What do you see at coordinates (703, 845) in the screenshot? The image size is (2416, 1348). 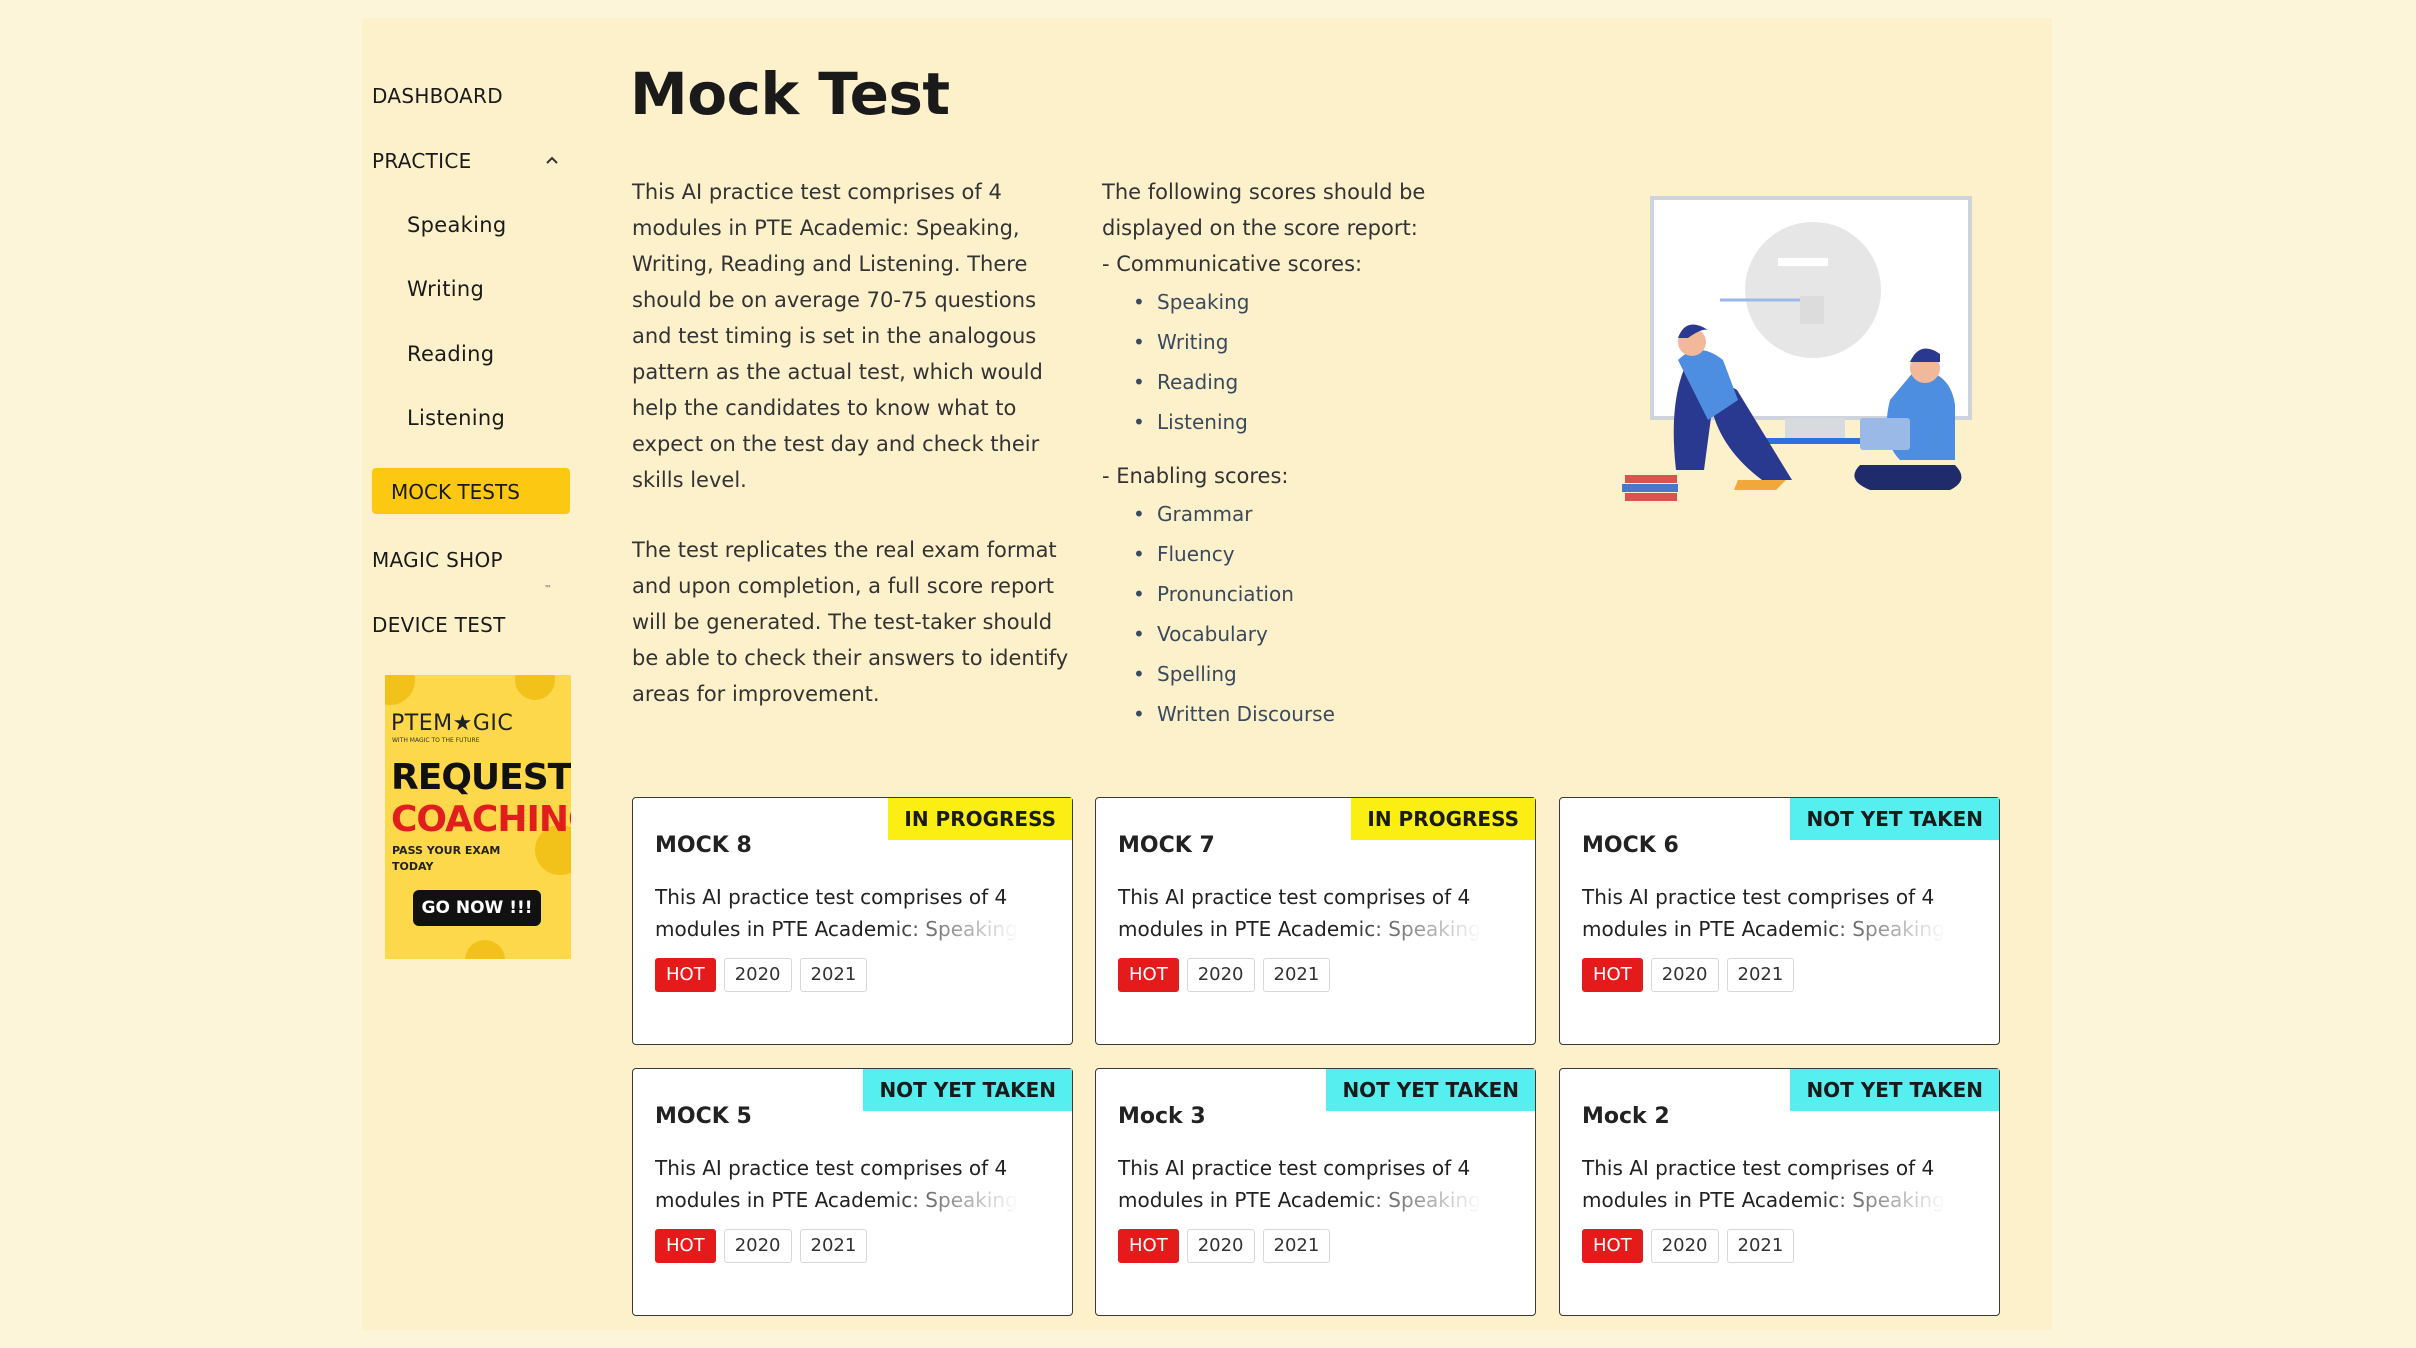 I see `card-title: MOCK 8` at bounding box center [703, 845].